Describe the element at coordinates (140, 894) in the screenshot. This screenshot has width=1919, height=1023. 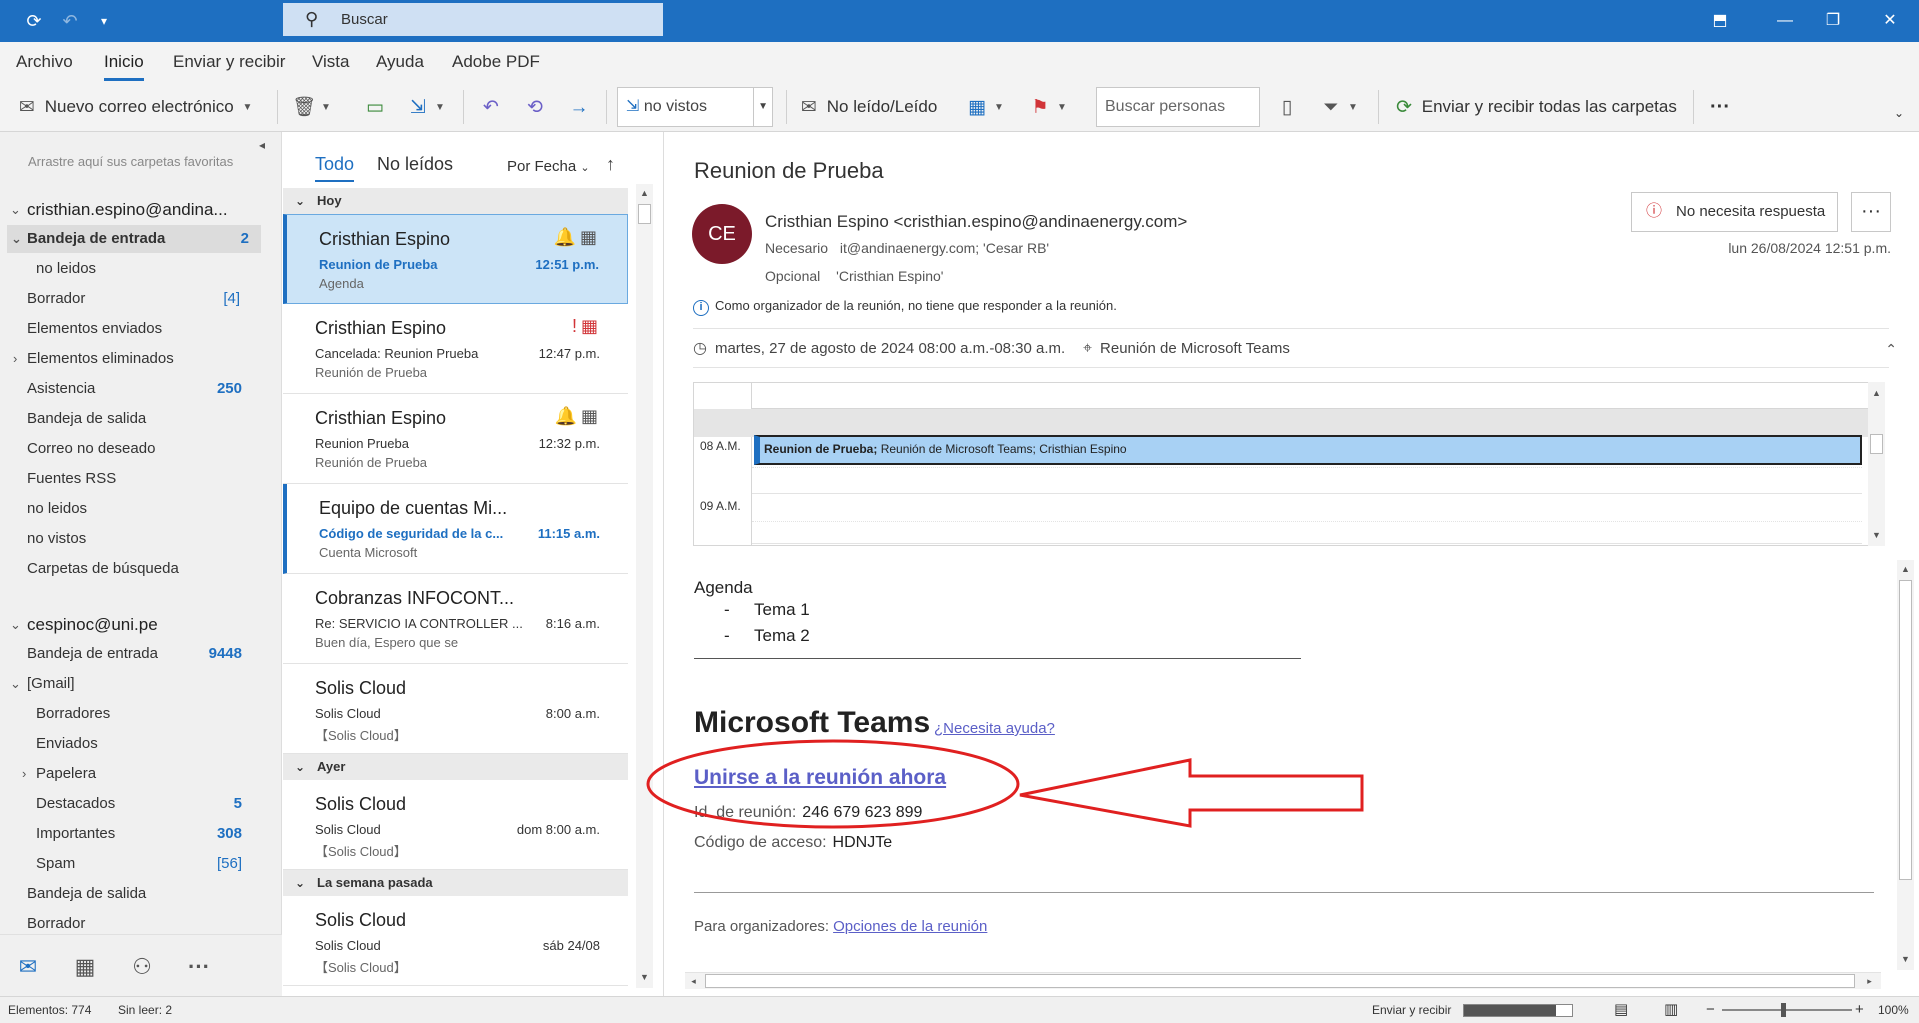
I see `folder-bandeja-salida-uni: Bandeja de salida` at that location.